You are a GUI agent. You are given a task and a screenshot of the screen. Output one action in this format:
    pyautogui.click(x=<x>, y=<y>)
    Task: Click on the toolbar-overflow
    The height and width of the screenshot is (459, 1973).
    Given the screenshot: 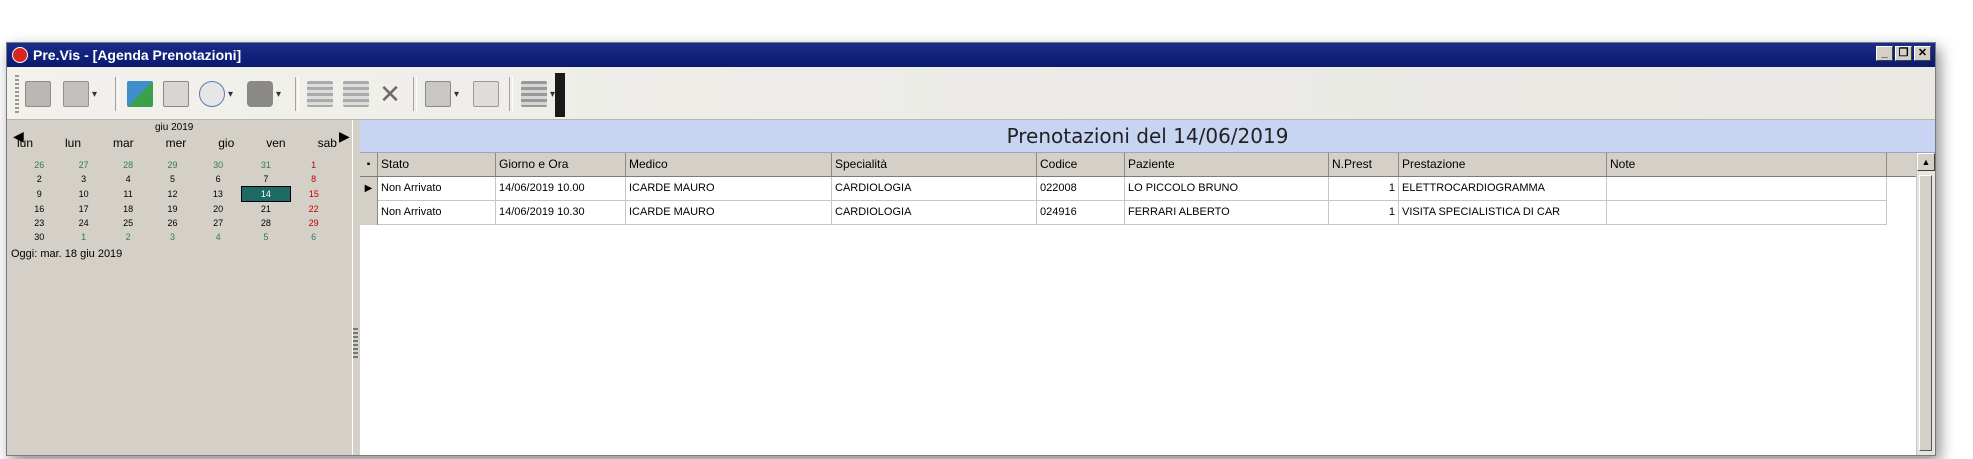 What is the action you would take?
    pyautogui.click(x=560, y=95)
    